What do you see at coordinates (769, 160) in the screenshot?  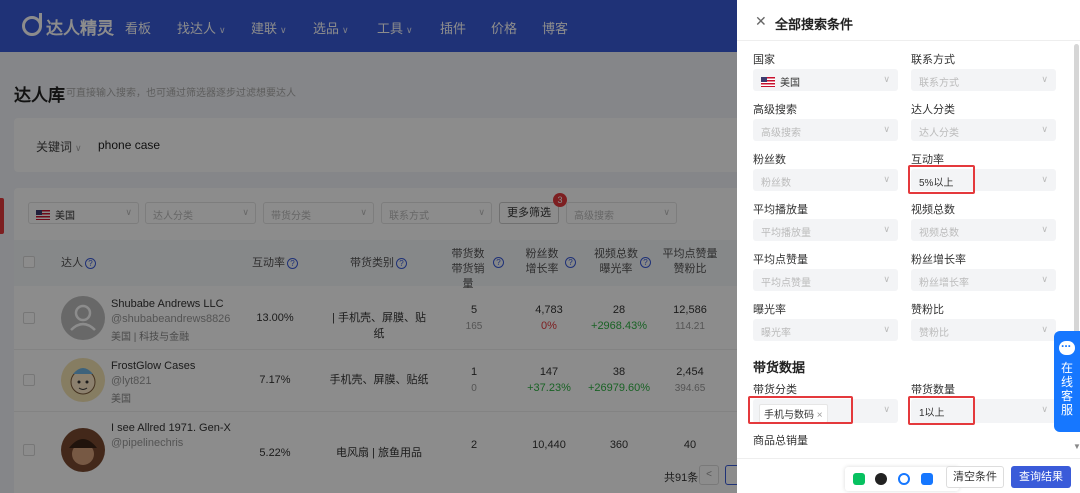 I see `followers-label: 粉丝数` at bounding box center [769, 160].